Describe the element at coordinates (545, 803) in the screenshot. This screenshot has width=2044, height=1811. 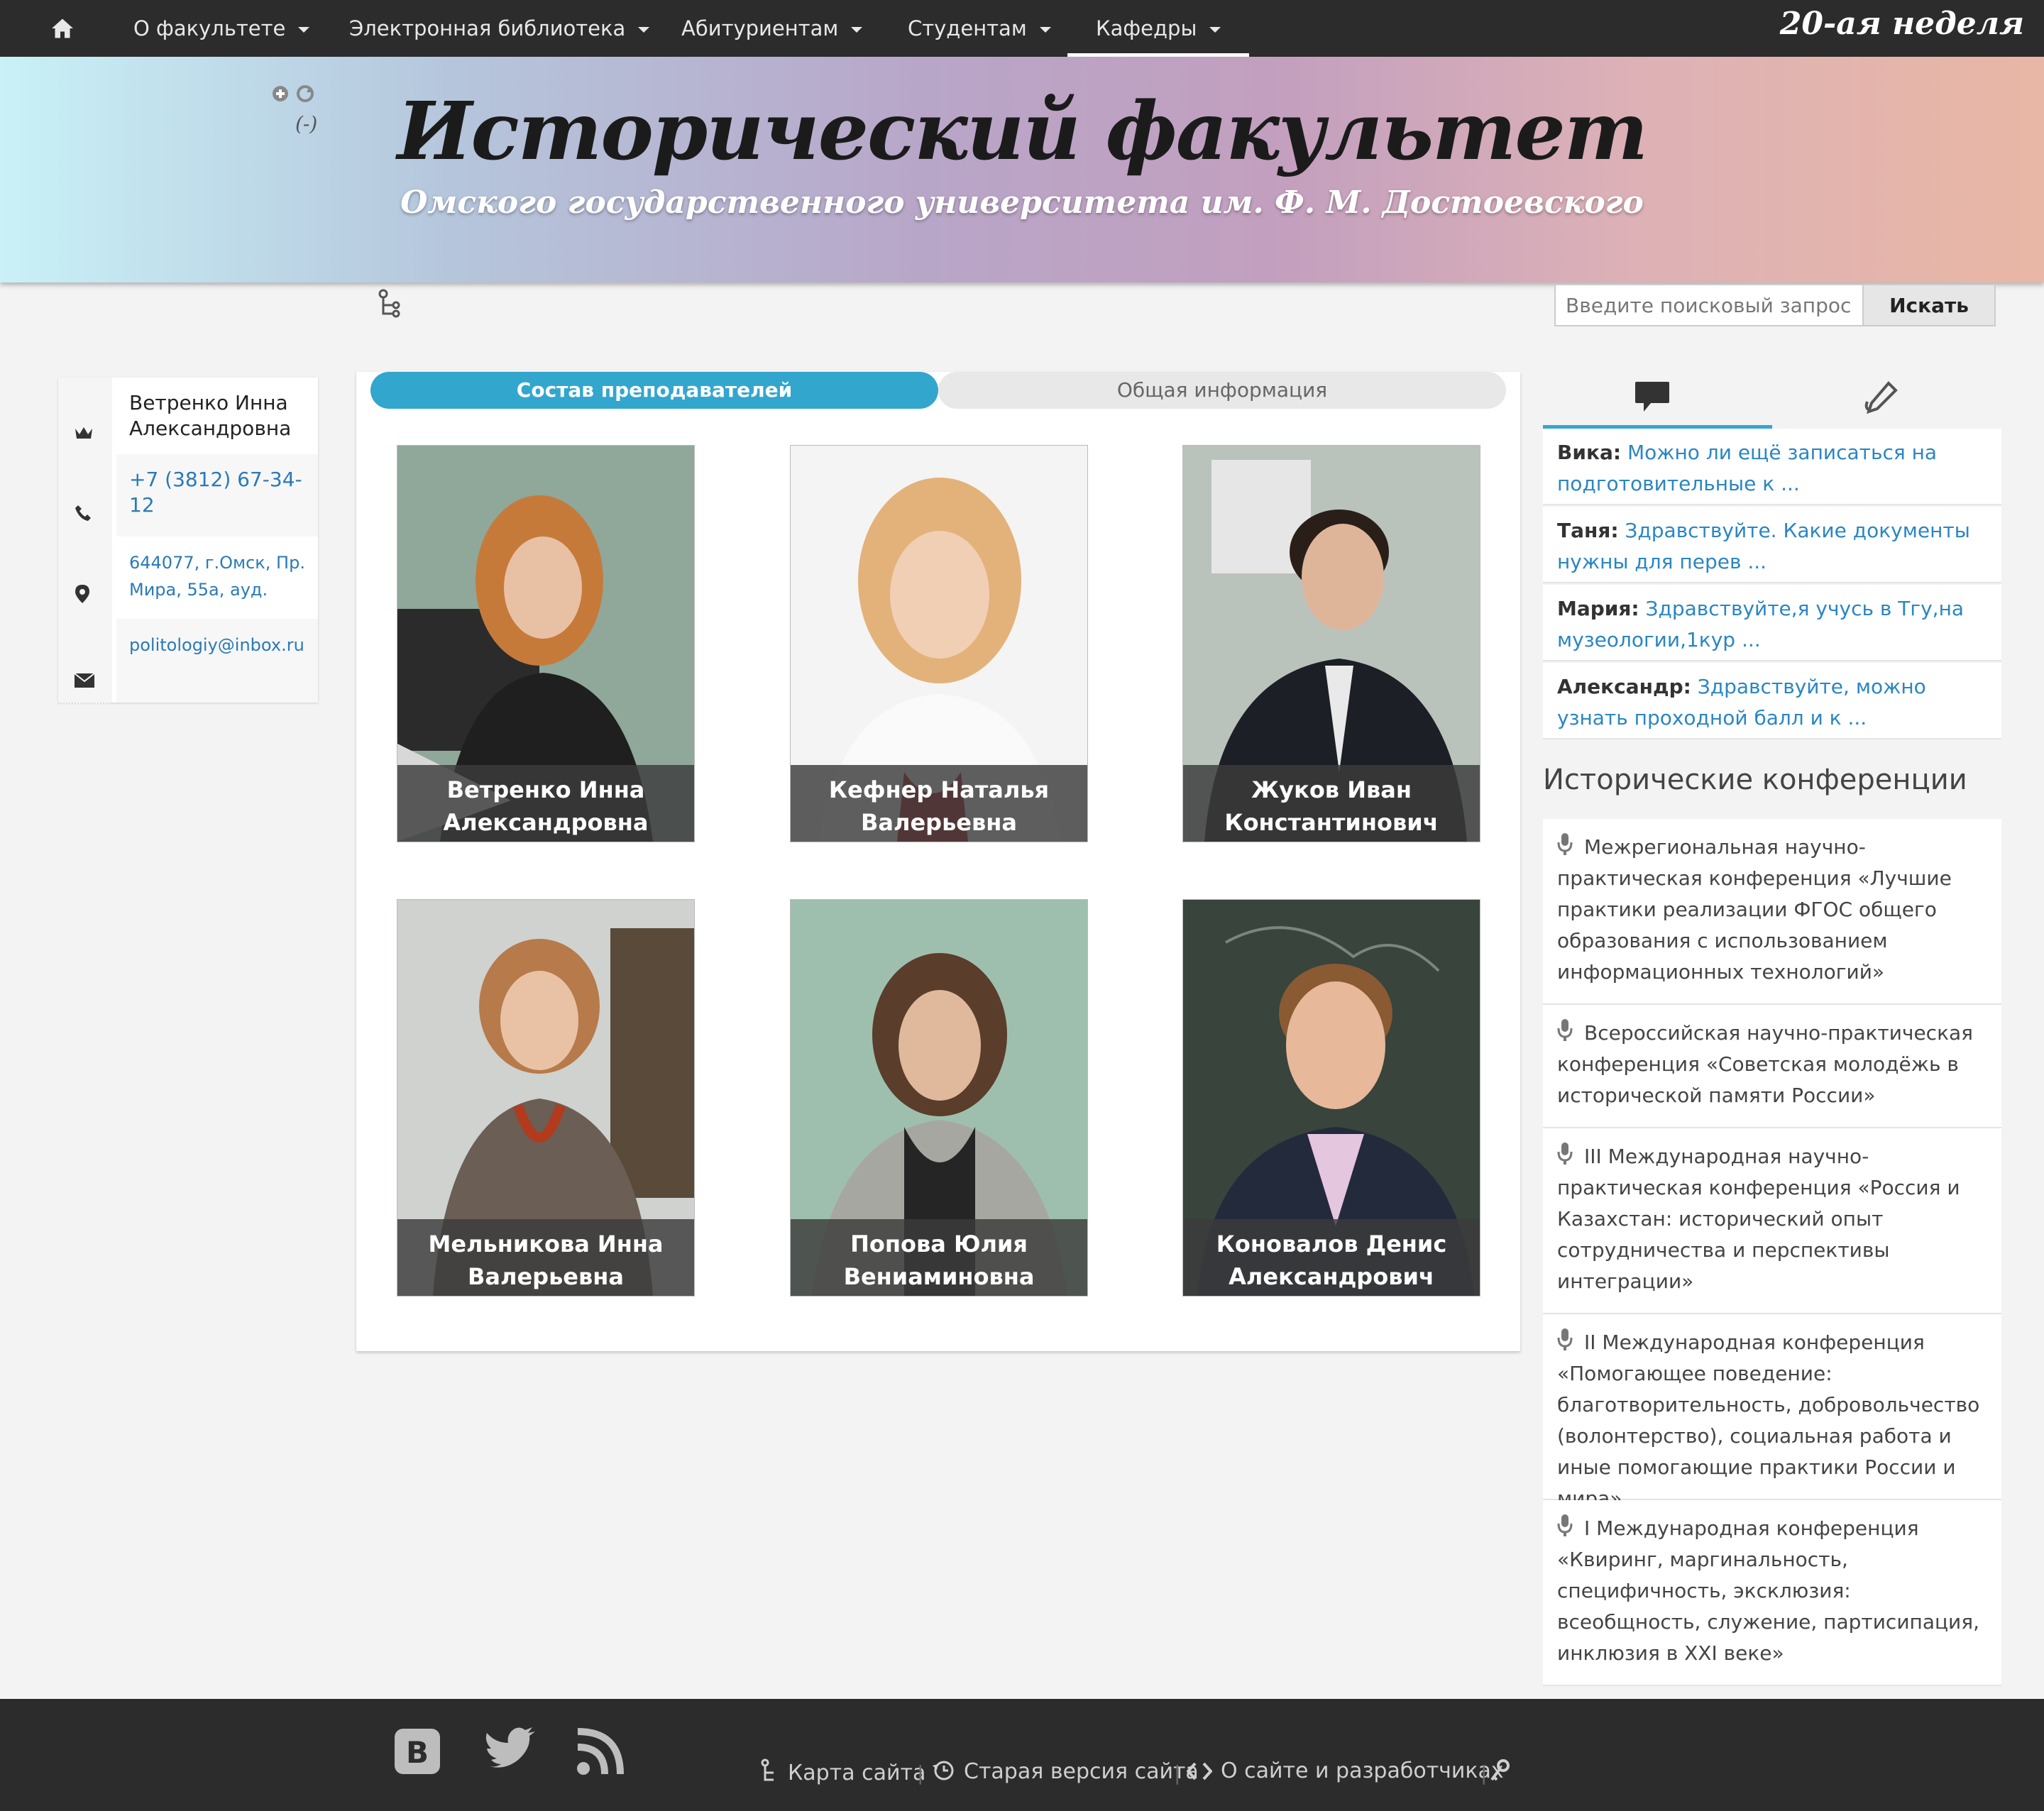
I see `teacher-name: Ветренко Инна Александровна` at that location.